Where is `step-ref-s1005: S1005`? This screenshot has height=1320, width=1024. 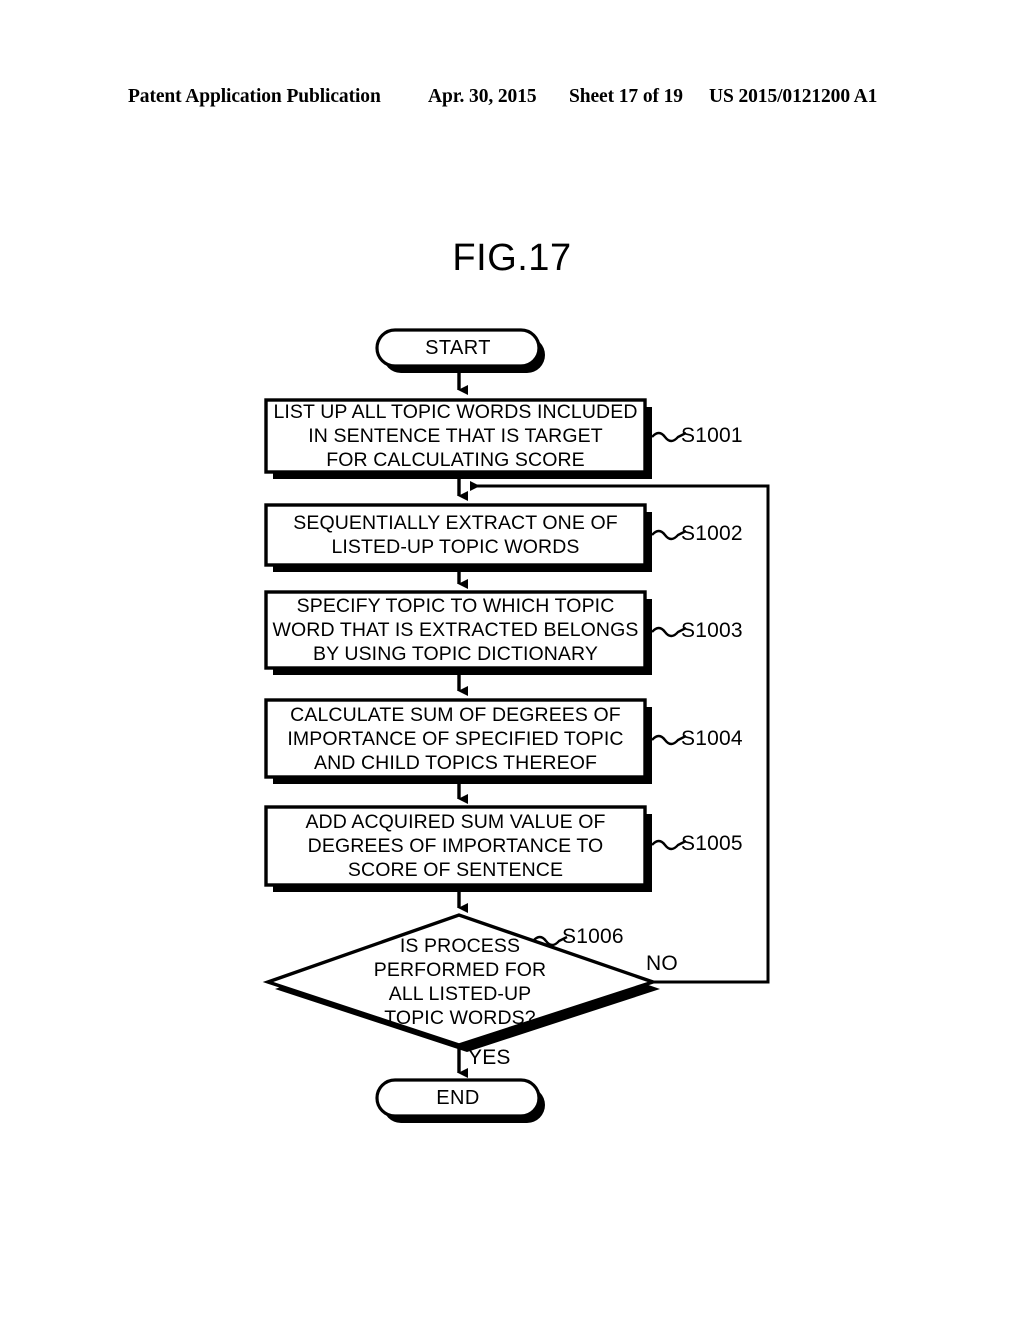 step-ref-s1005: S1005 is located at coordinates (712, 843).